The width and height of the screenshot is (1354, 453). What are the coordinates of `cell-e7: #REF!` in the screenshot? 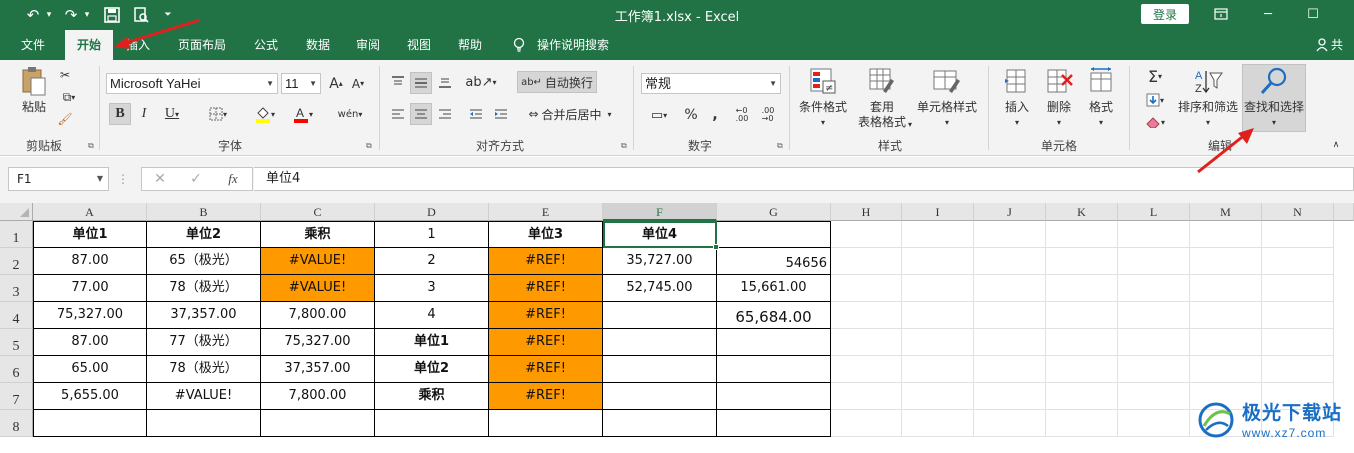 It's located at (546, 396).